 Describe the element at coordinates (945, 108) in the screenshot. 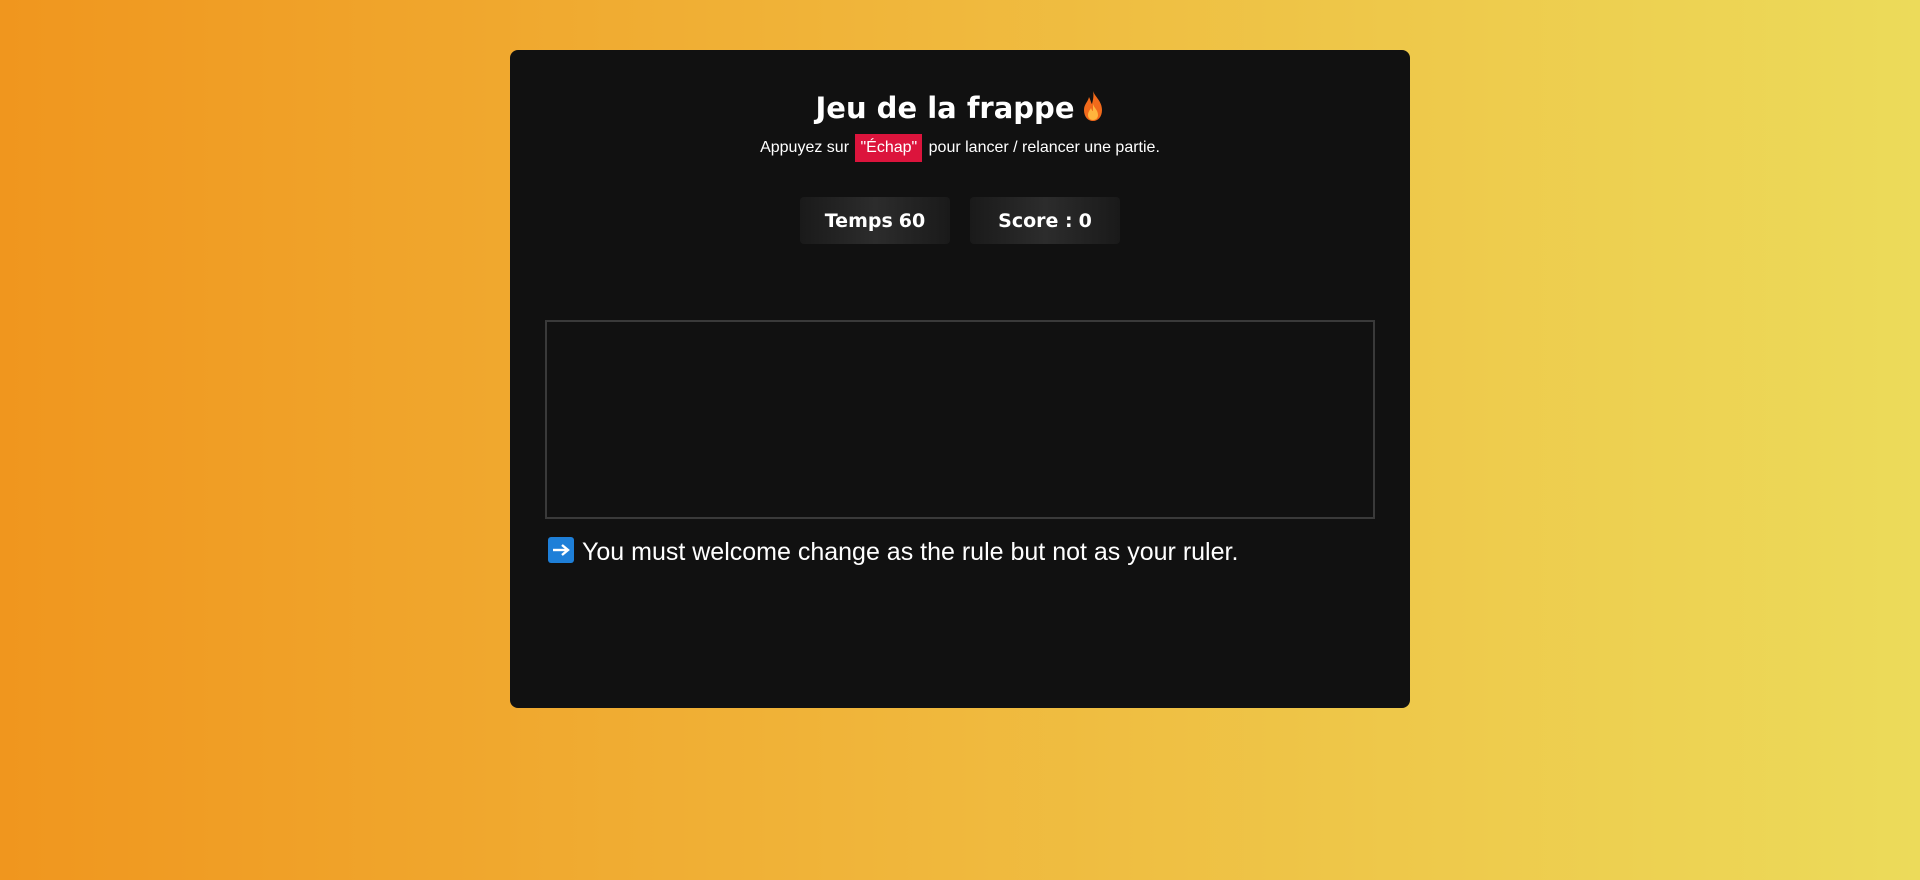

I see `game-title-text: Jeu de la frappe` at that location.